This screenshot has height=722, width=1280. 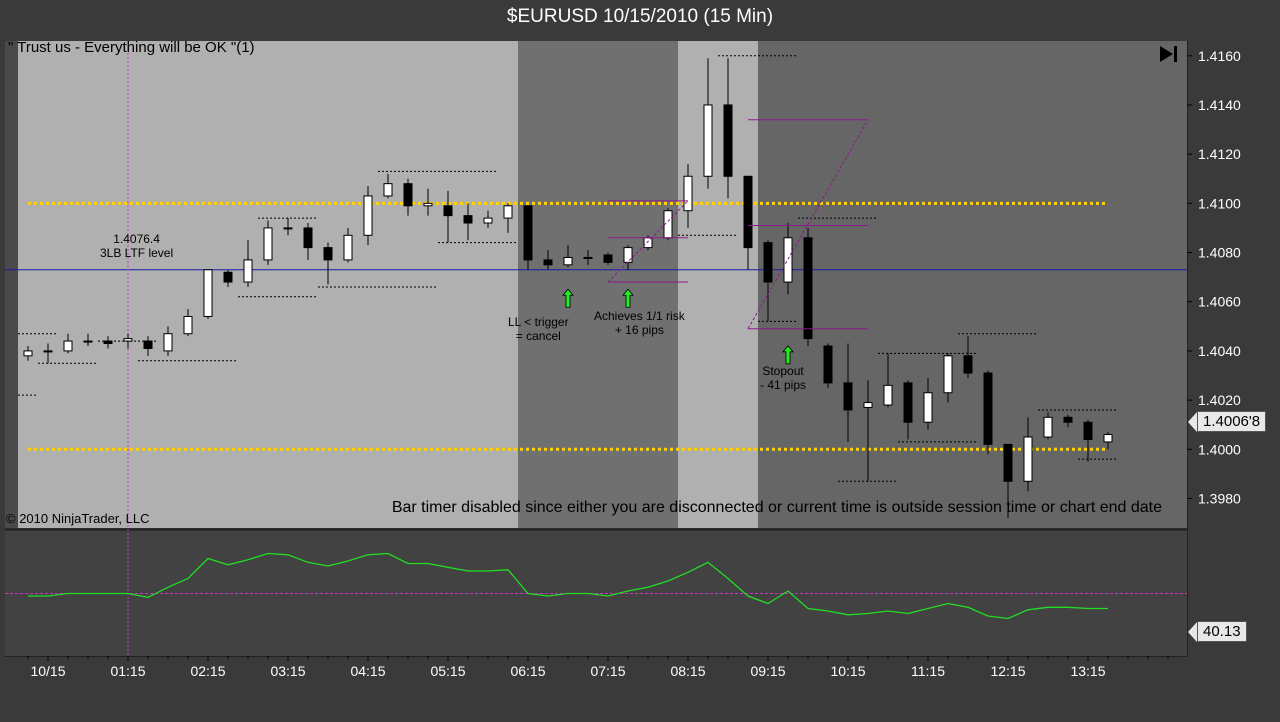 I want to click on x-tick-label: 10:15, so click(x=847, y=671).